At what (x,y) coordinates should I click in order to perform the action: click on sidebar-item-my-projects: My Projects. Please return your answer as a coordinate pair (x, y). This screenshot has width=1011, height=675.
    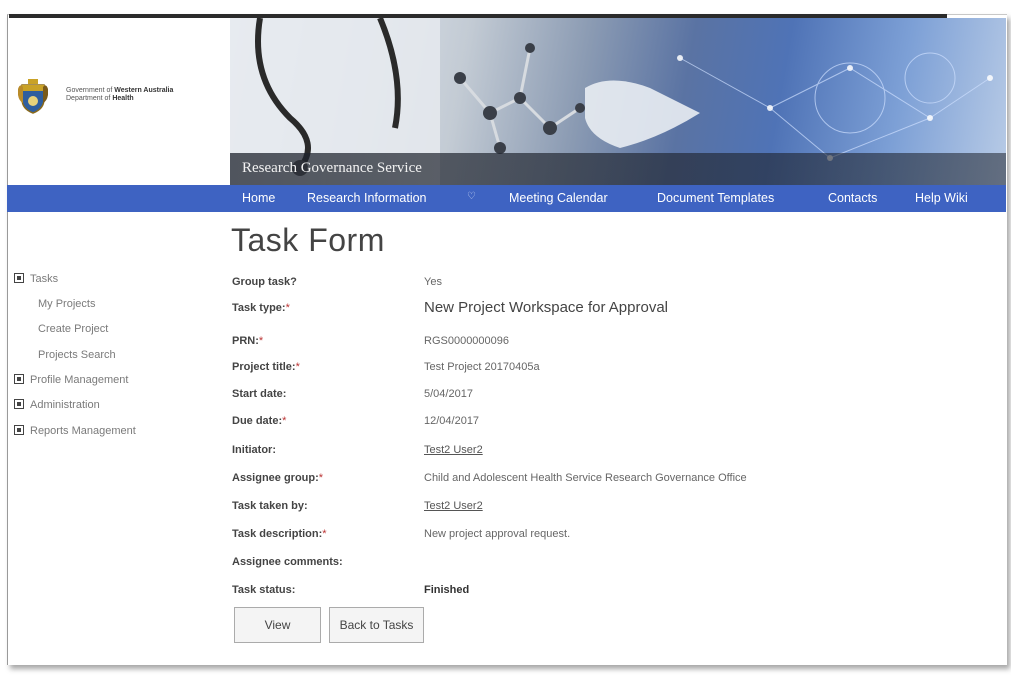
    Looking at the image, I should click on (66, 304).